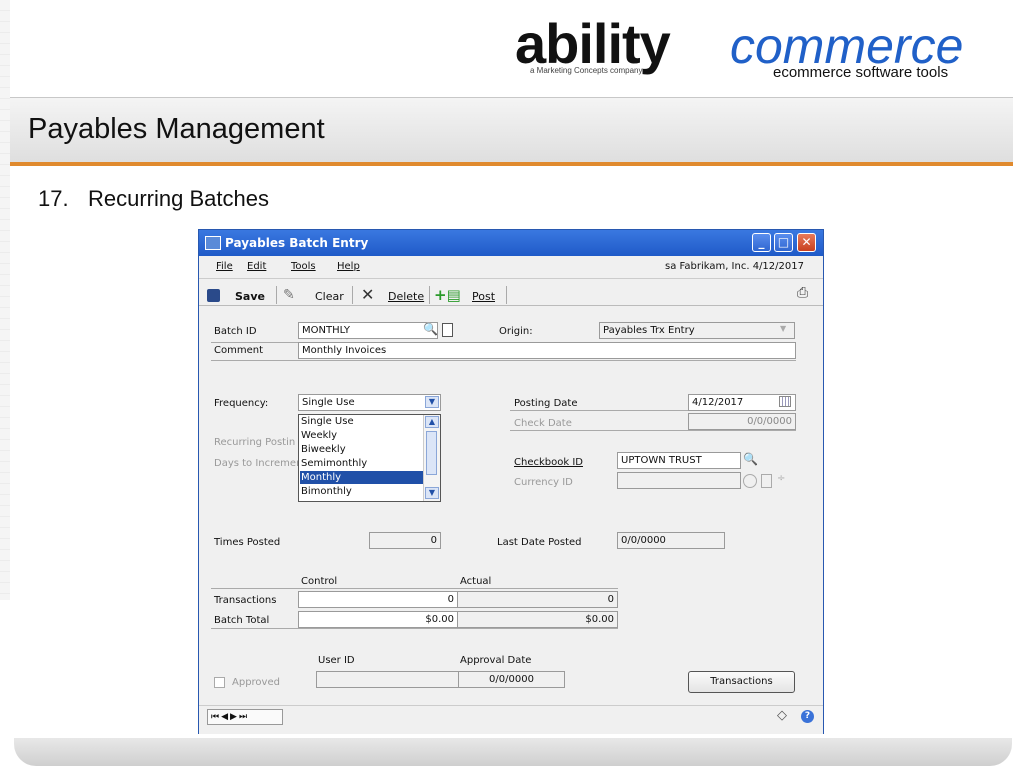 The width and height of the screenshot is (1024, 768). Describe the element at coordinates (543, 482) in the screenshot. I see `currency-id-label: Currency ID` at that location.